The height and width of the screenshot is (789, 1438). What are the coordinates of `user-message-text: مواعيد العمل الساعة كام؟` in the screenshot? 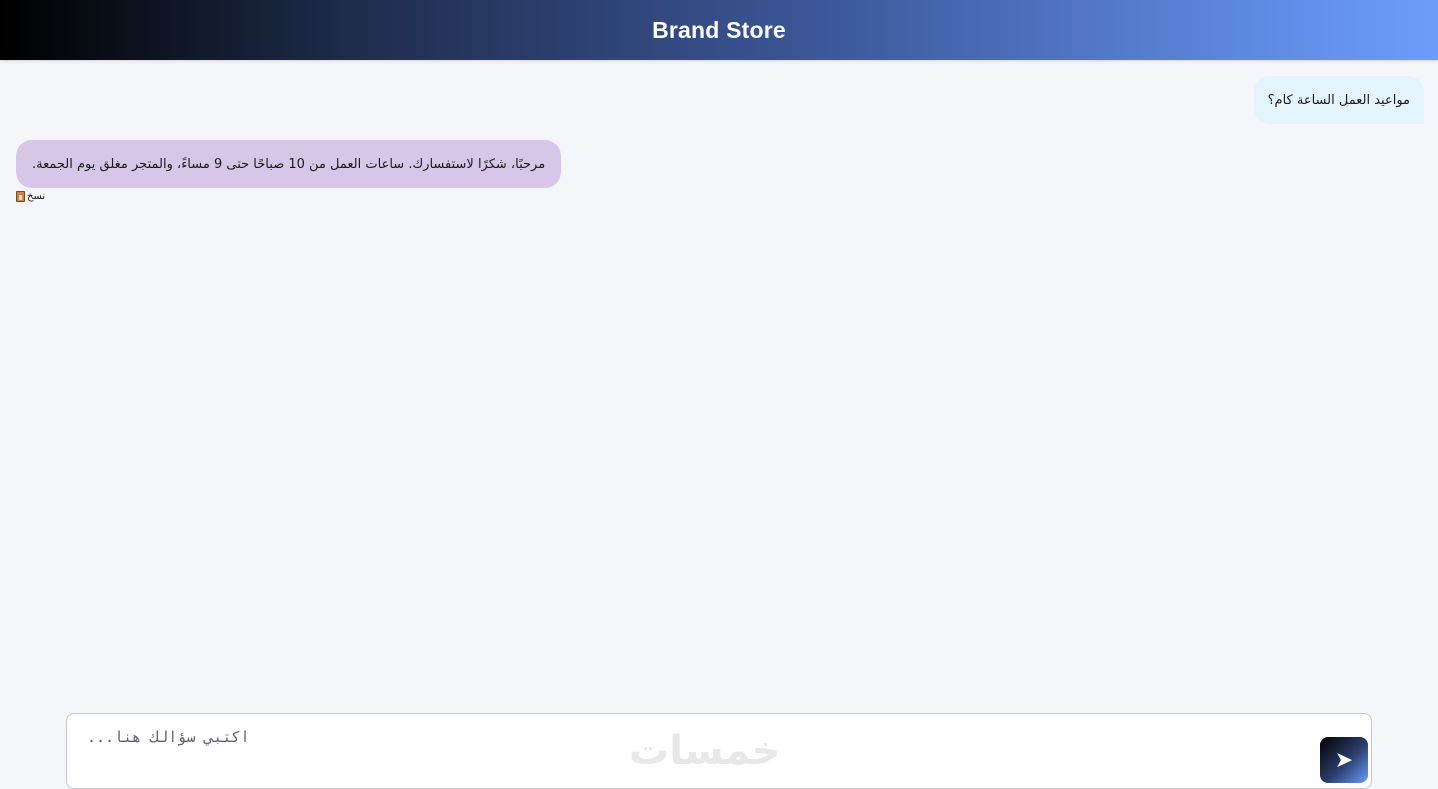 It's located at (1338, 100).